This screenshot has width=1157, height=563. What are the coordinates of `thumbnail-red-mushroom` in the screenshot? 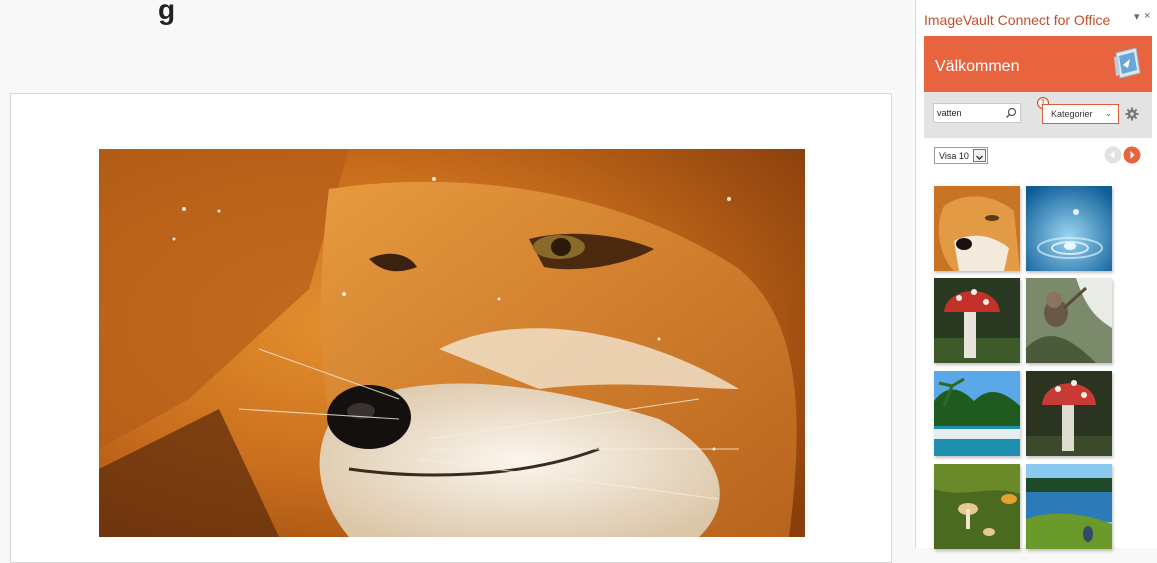 It's located at (977, 320).